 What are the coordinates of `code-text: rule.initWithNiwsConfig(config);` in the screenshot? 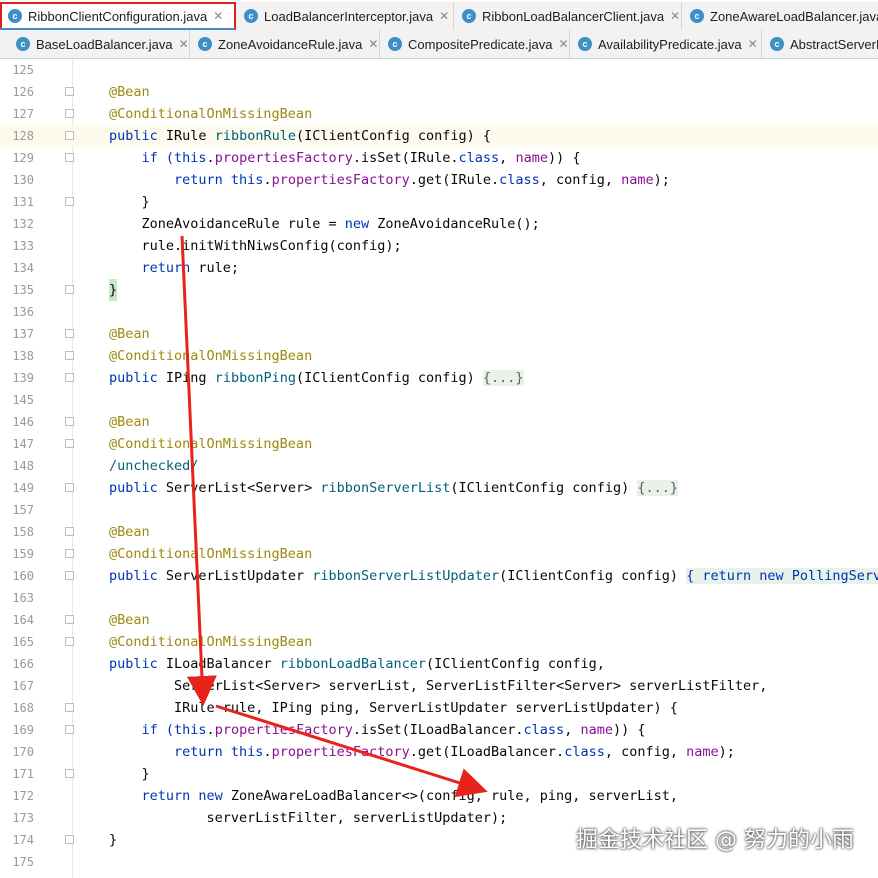 It's located at (255, 246).